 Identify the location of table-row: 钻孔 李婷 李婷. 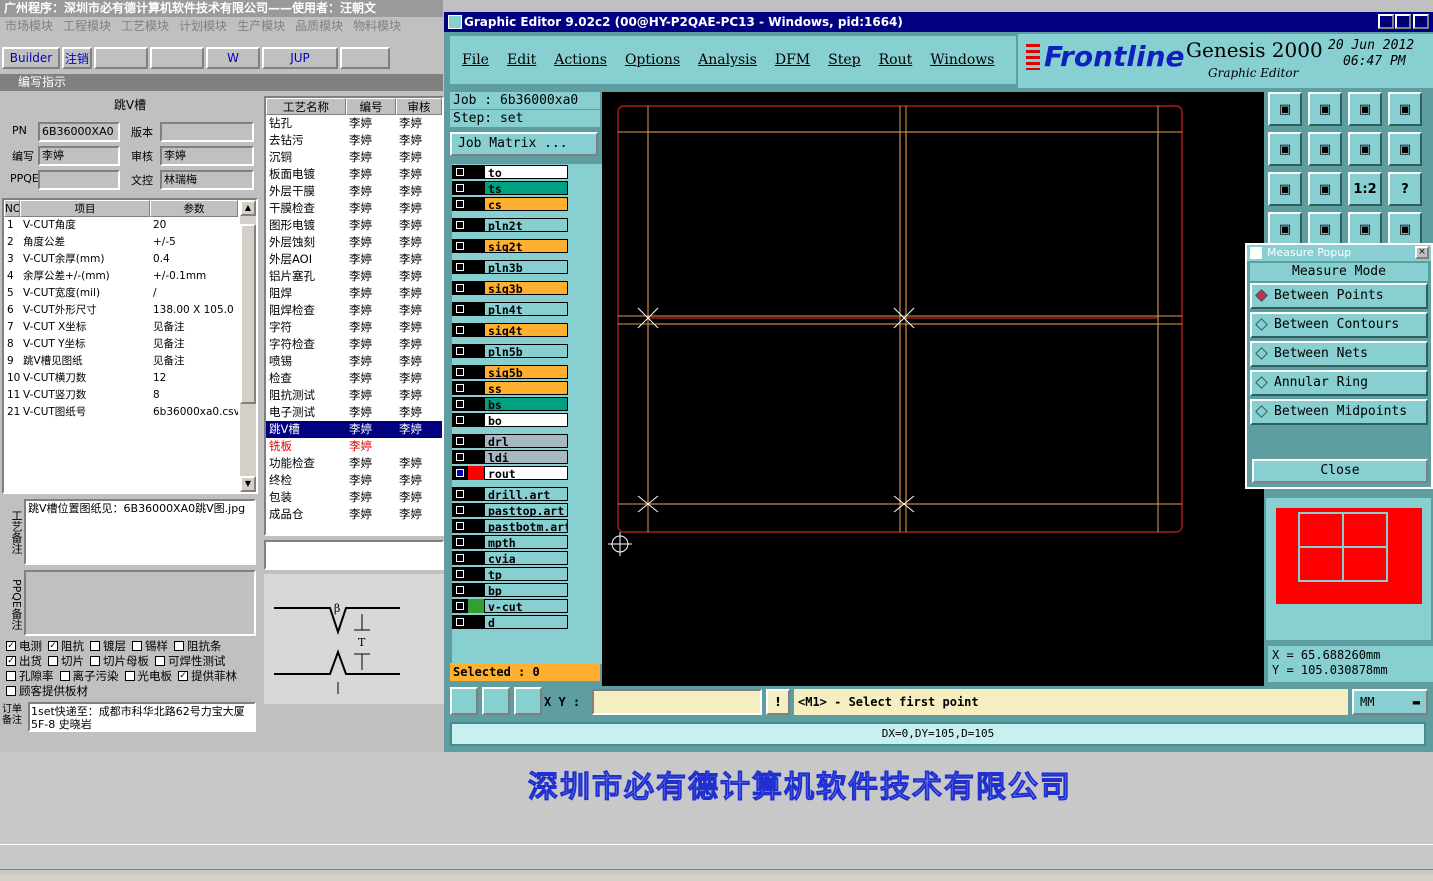
(354, 123).